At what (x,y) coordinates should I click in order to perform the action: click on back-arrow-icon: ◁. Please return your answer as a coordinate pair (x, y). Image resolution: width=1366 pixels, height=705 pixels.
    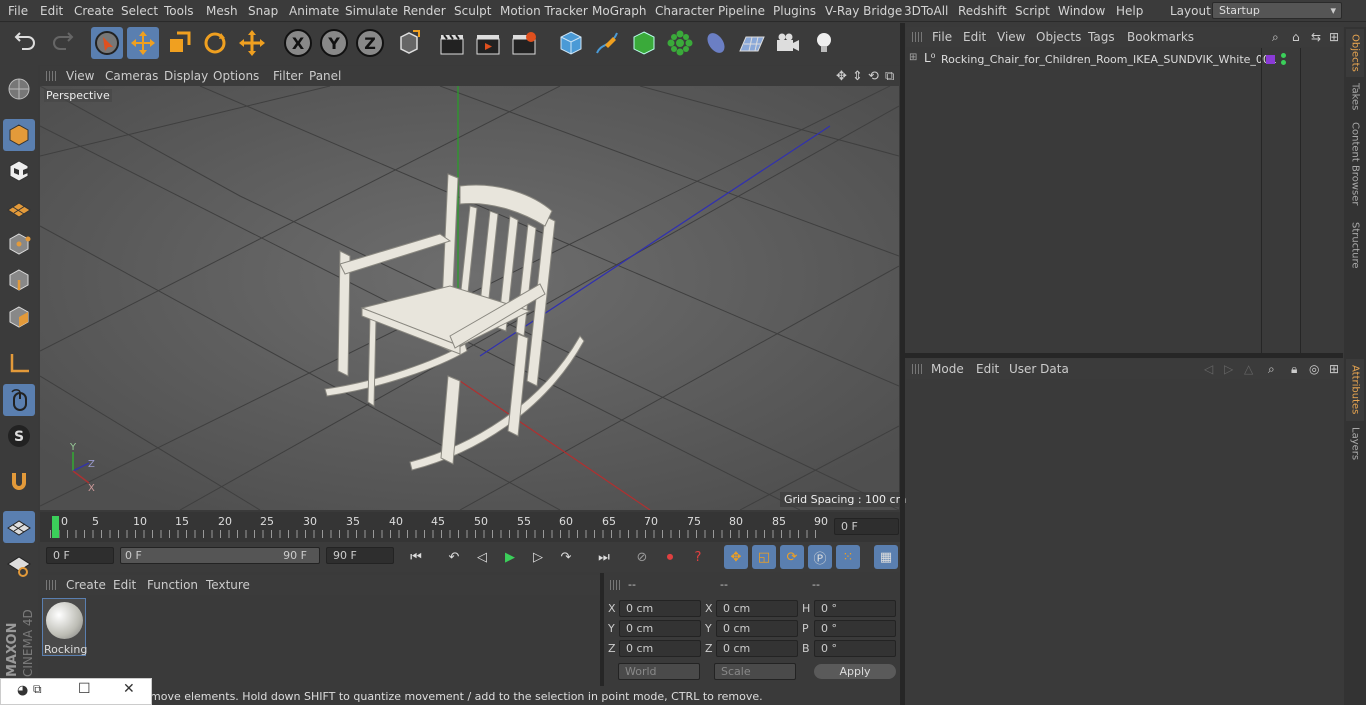
    Looking at the image, I should click on (1208, 369).